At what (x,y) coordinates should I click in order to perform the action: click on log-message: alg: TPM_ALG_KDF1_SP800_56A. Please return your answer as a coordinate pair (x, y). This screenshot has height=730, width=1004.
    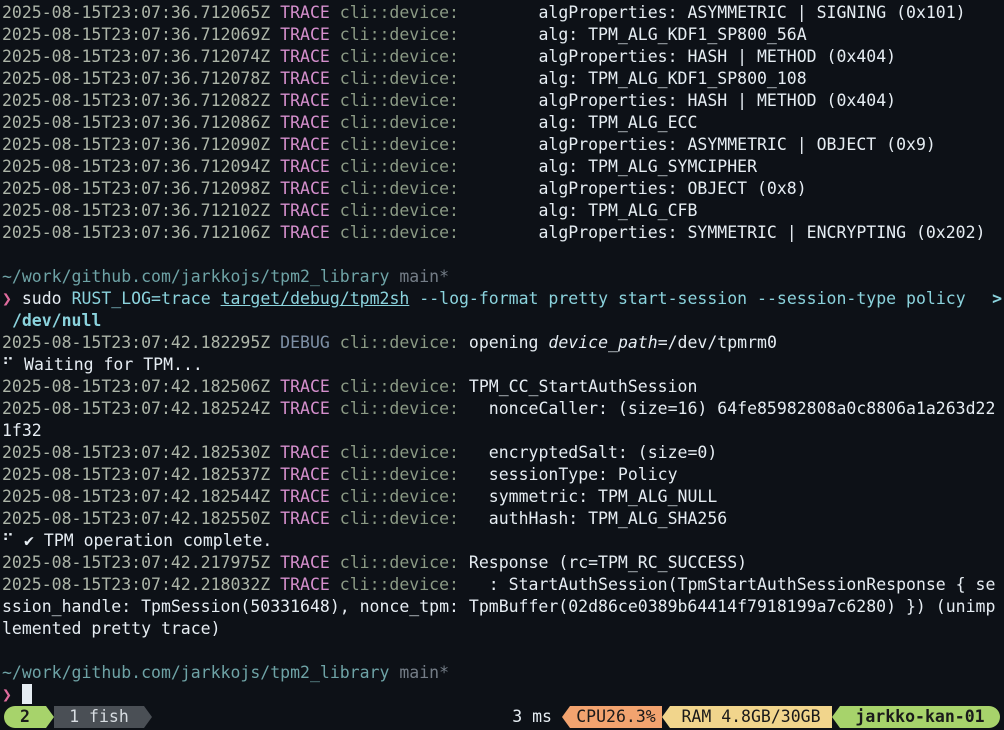
    Looking at the image, I should click on (632, 34).